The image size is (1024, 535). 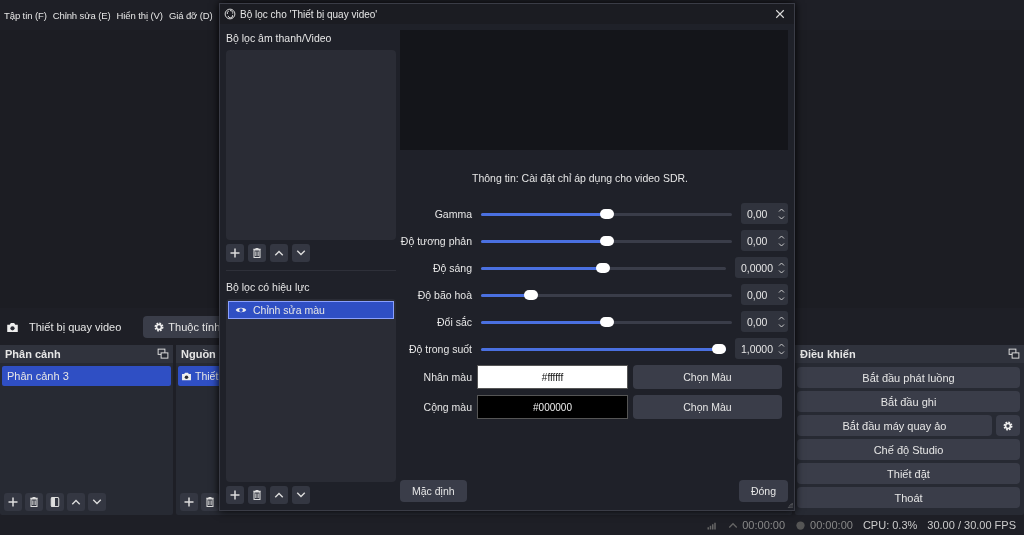 What do you see at coordinates (552, 377) in the screenshot?
I see `color-swatch: #ffffff` at bounding box center [552, 377].